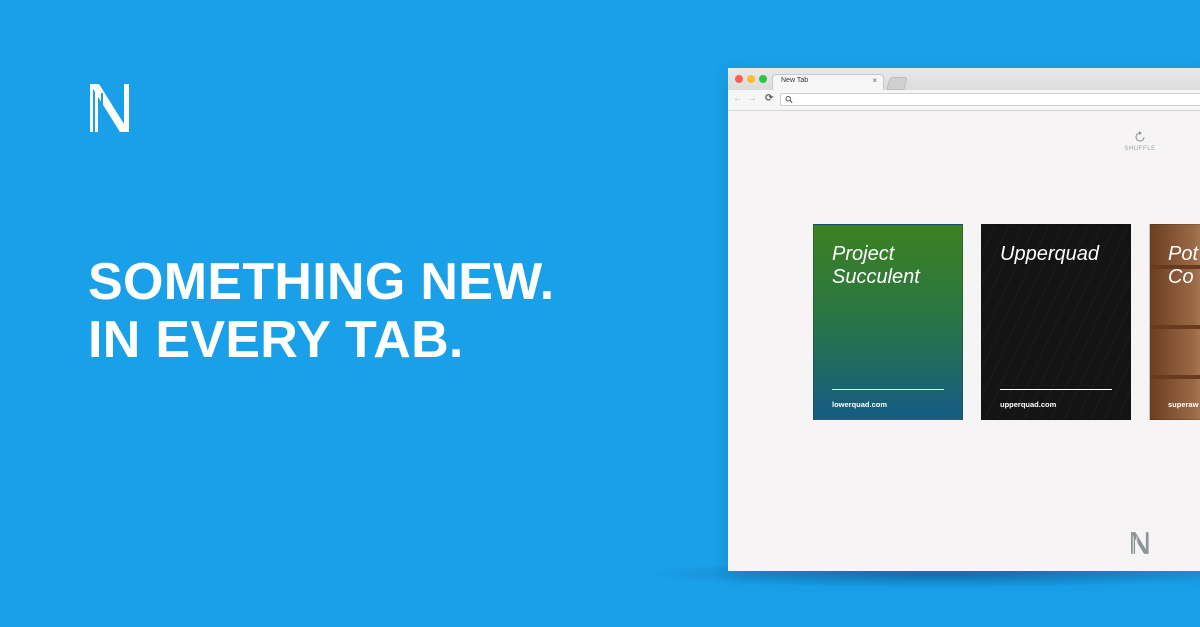  I want to click on headline-line-2: IN EVERY TAB., so click(276, 340).